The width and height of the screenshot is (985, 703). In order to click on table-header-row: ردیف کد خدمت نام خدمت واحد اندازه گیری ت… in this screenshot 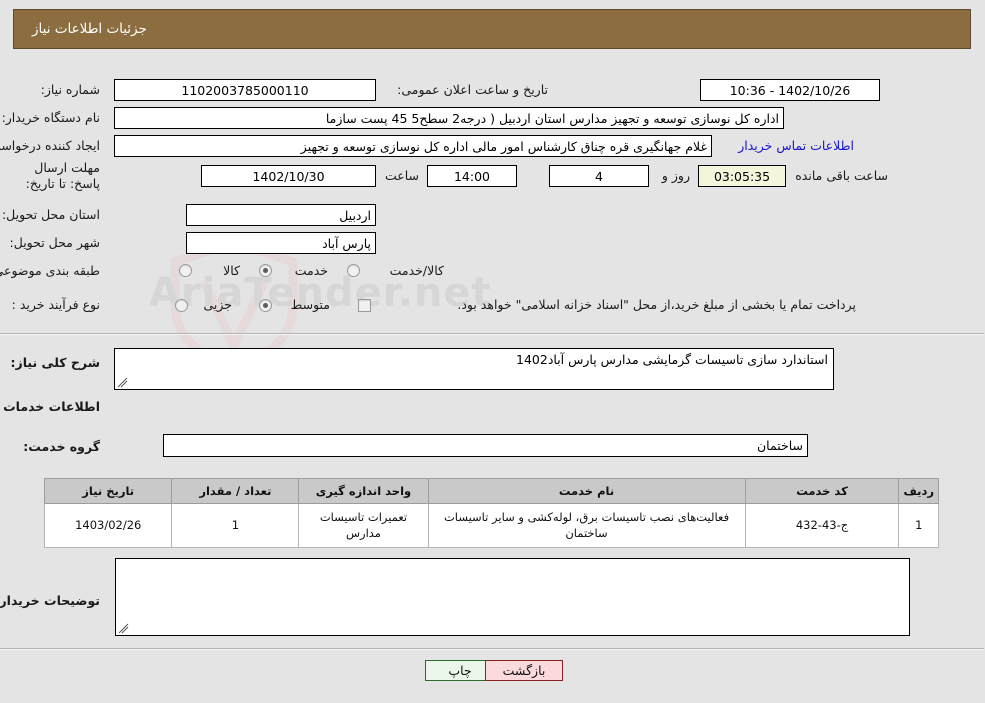, I will do `click(492, 491)`.